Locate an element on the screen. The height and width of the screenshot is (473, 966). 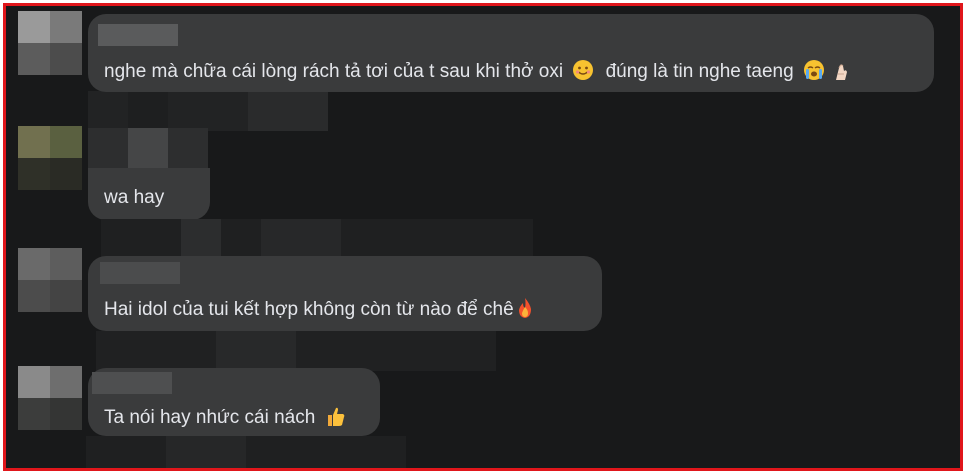
fire-icon is located at coordinates (524, 308).